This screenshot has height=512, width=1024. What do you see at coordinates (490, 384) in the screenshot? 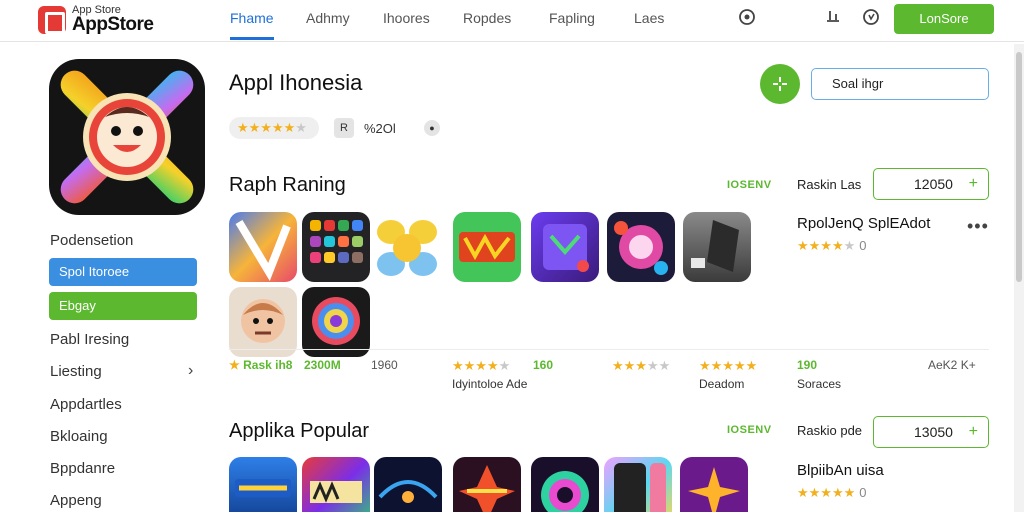
I see `stat-label-1: Idyintoloe Ade` at bounding box center [490, 384].